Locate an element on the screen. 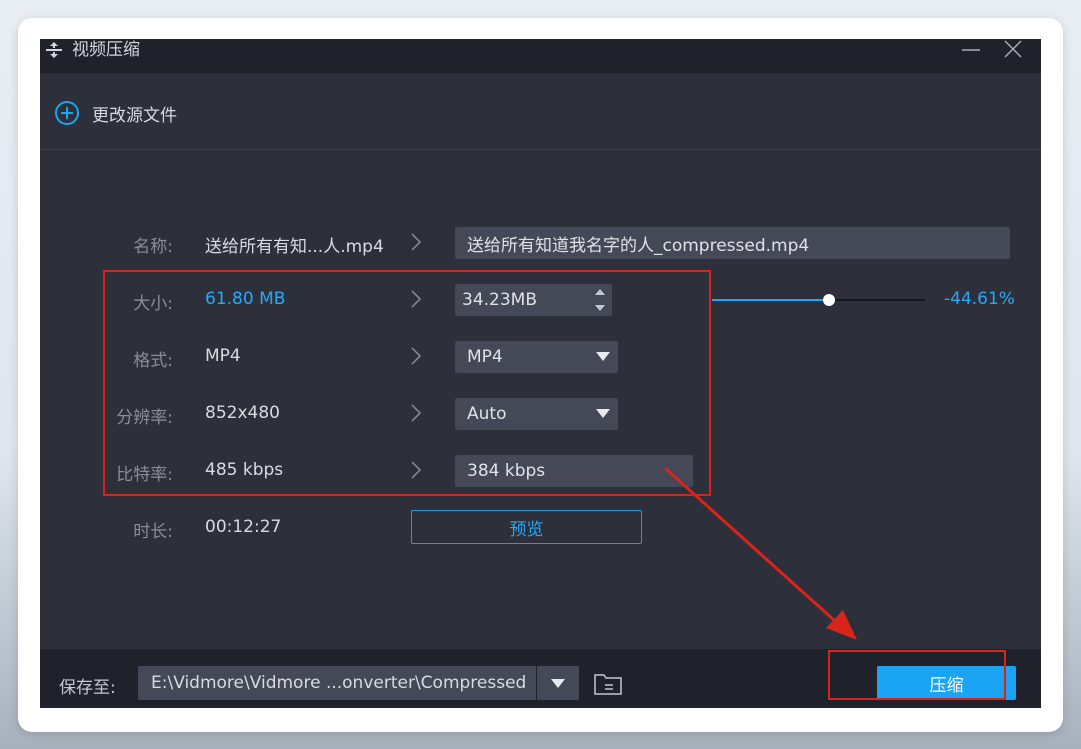 This screenshot has height=749, width=1081. target-size-text: 34.23MB is located at coordinates (499, 300).